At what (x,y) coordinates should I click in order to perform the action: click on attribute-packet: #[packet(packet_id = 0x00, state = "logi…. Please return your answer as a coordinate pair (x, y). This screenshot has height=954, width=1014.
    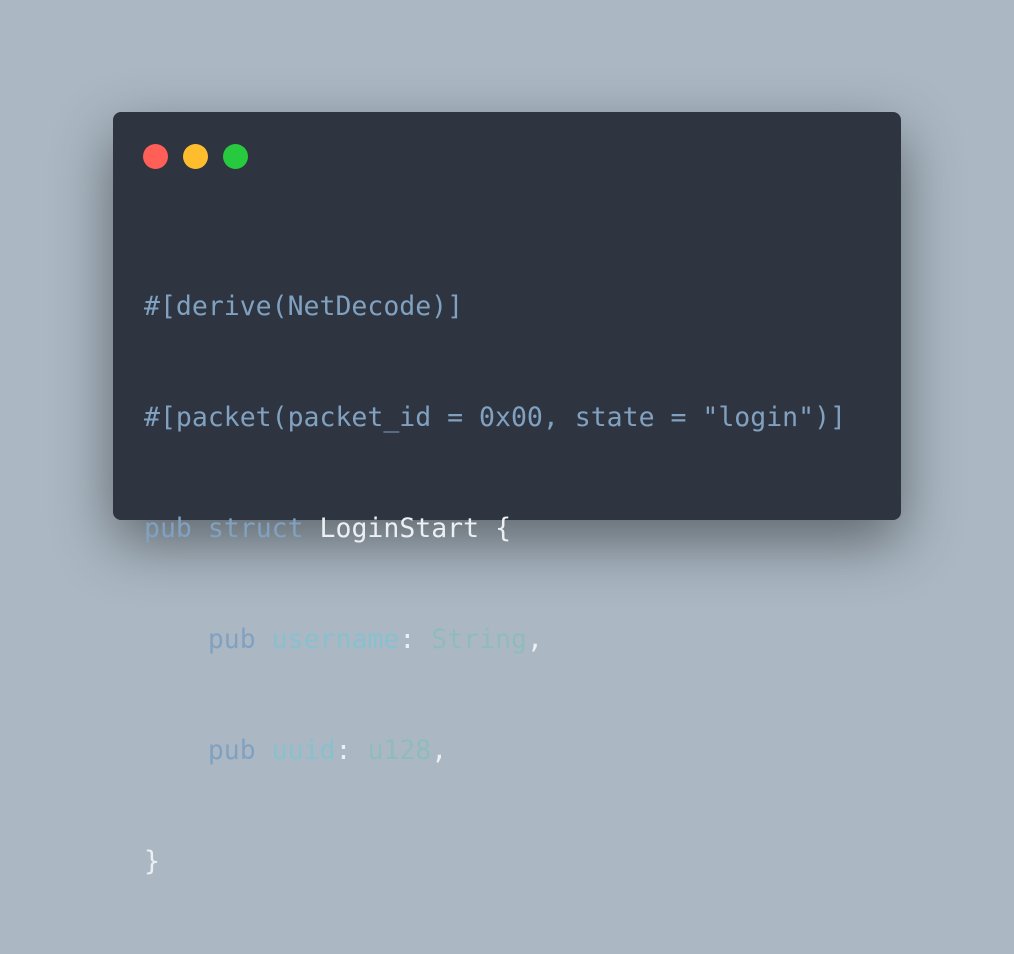
    Looking at the image, I should click on (495, 417).